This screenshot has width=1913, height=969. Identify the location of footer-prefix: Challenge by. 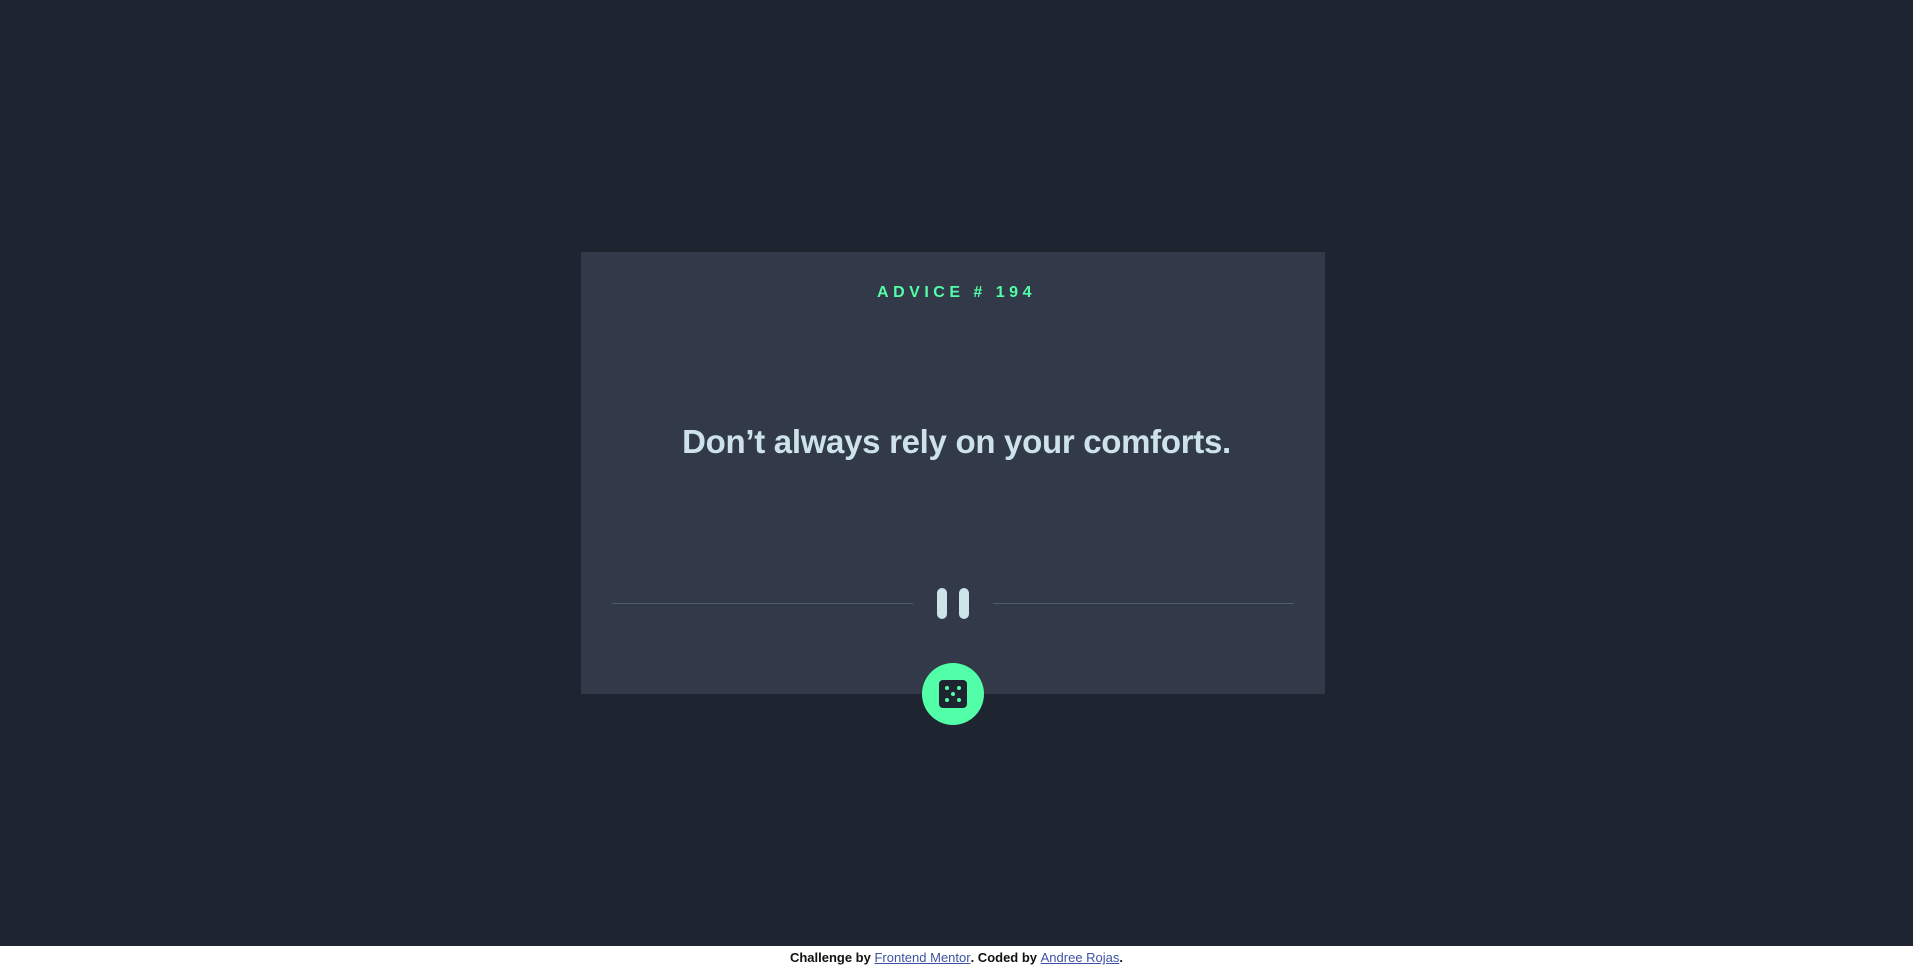
(832, 957).